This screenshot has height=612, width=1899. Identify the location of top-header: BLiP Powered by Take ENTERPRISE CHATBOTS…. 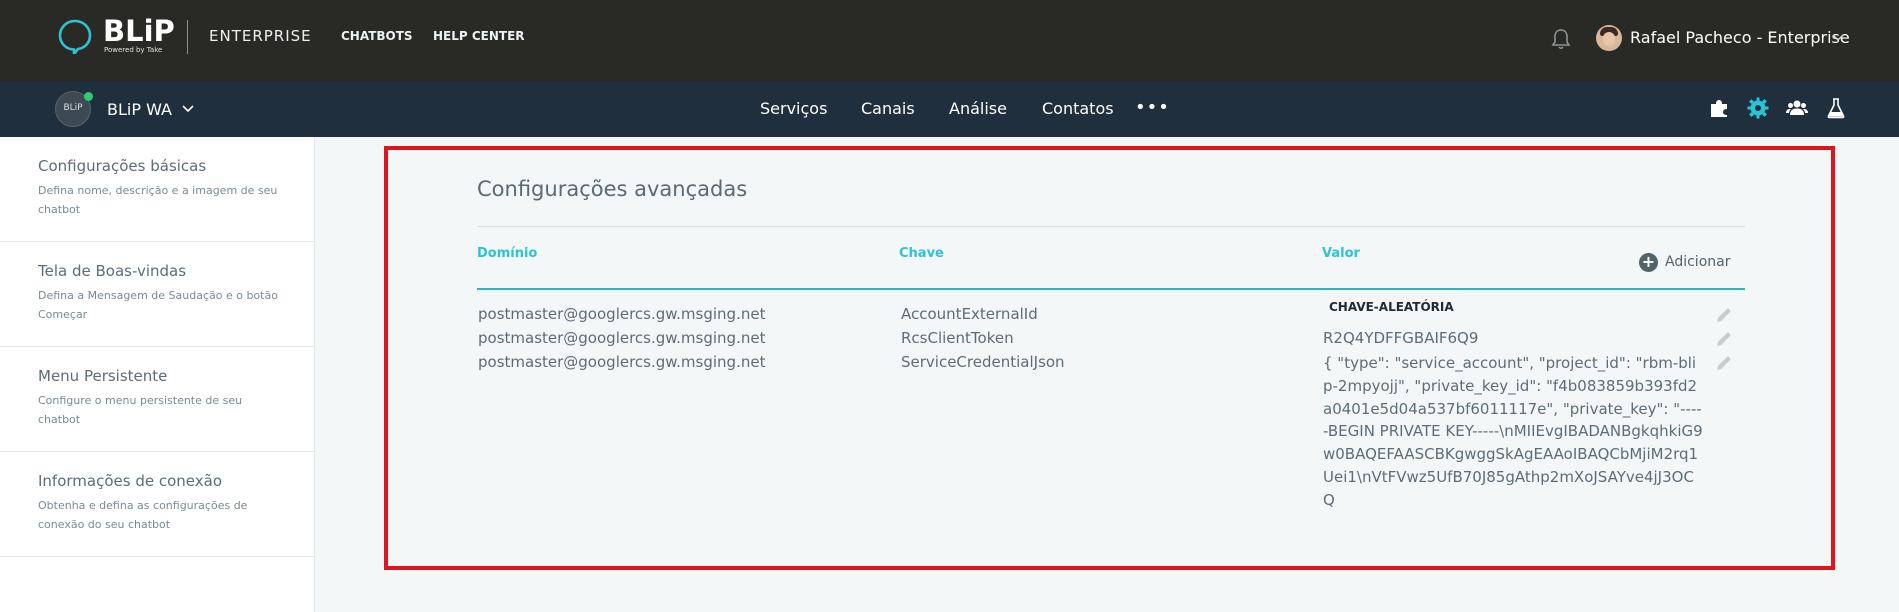
(949, 40).